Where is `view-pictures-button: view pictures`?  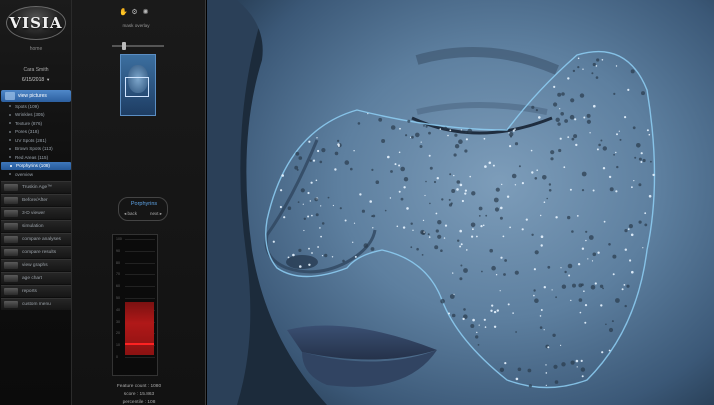
view-pictures-button: view pictures is located at coordinates (36, 96).